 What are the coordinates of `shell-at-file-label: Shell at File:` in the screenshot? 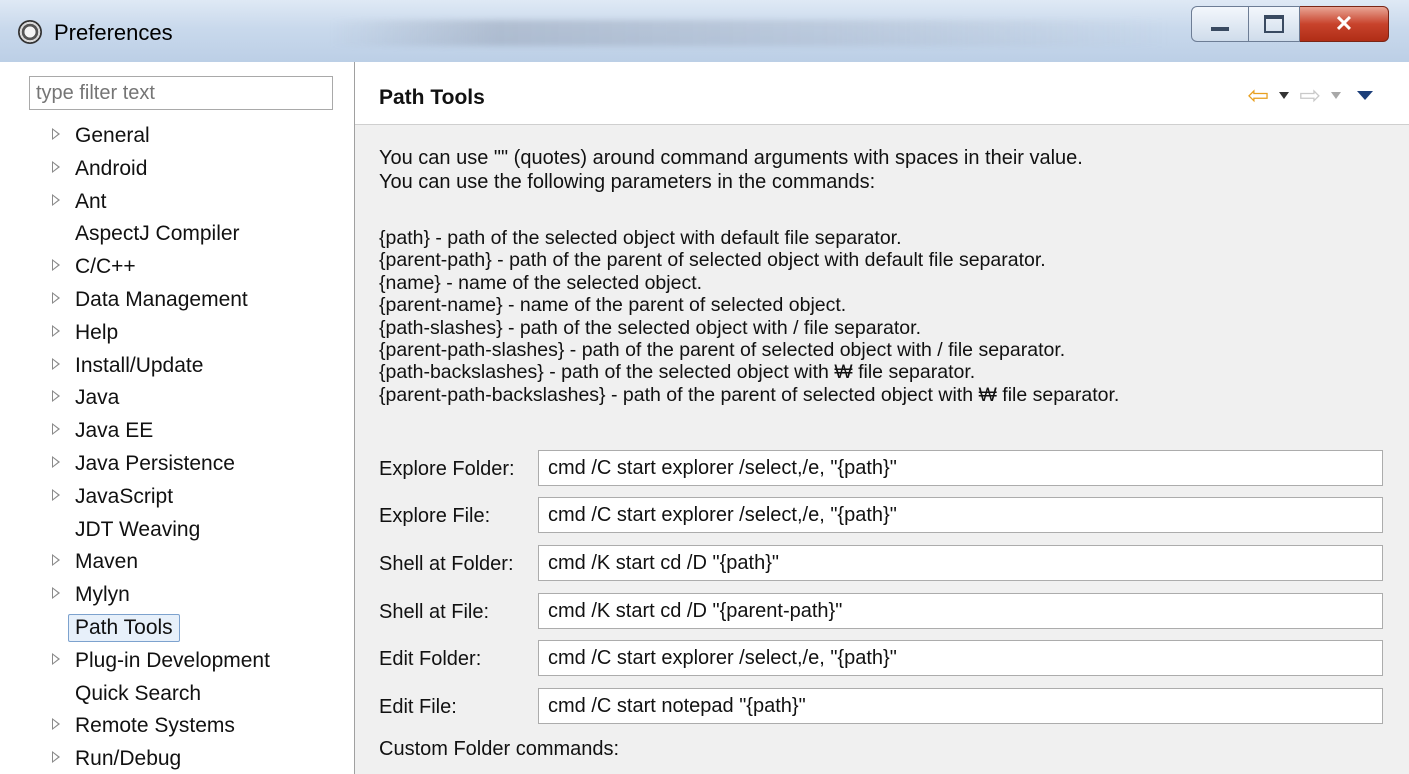 It's located at (434, 612).